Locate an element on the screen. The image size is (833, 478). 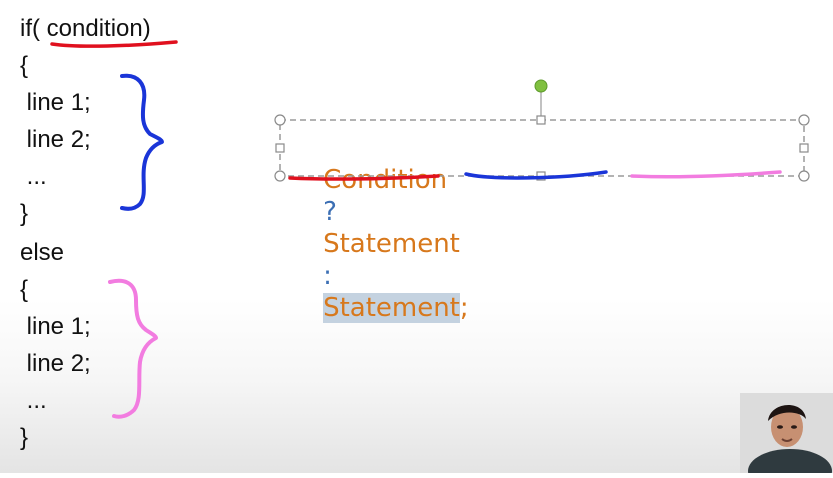
blue-curly-brace is located at coordinates (142, 142).